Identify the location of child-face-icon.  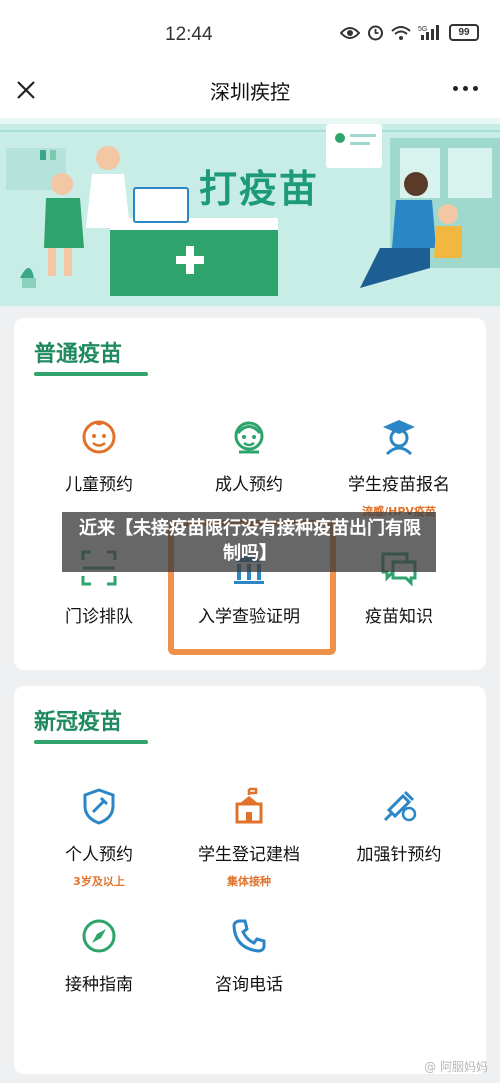
(99, 437).